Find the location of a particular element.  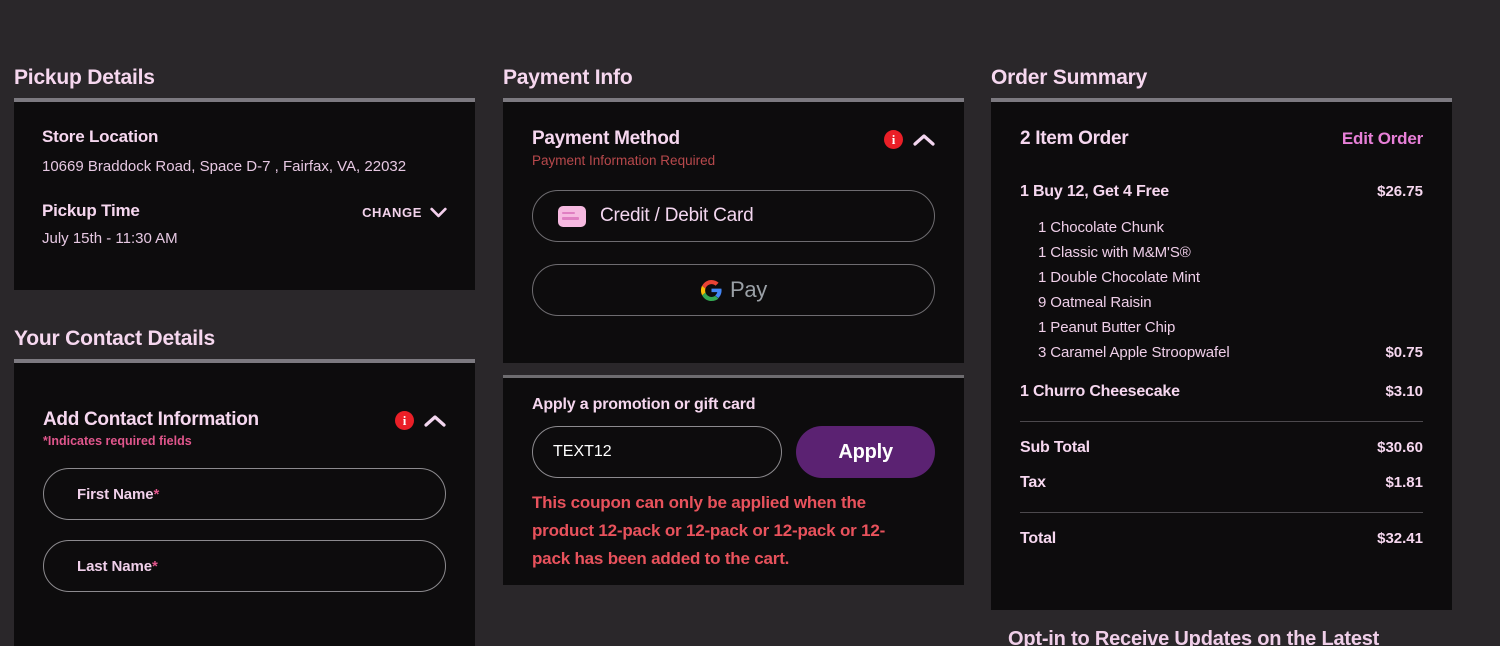

edit-order-link: Edit Order is located at coordinates (1382, 139).